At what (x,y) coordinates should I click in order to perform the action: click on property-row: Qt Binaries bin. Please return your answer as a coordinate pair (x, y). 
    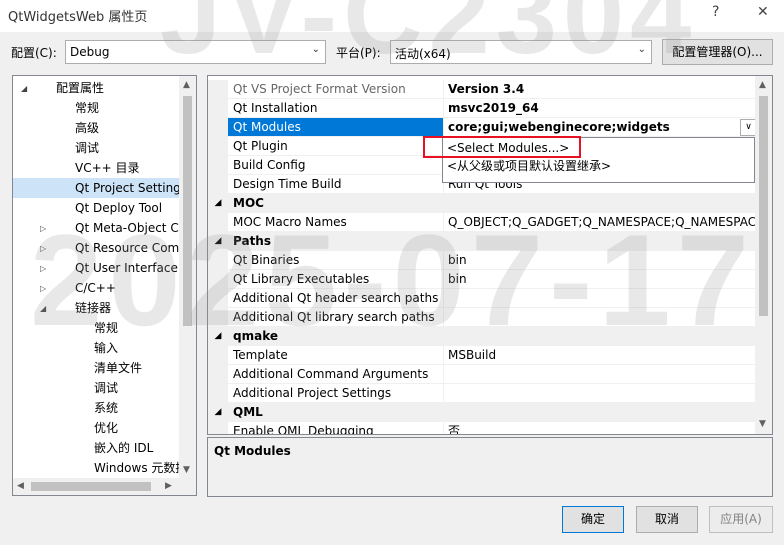
    Looking at the image, I should click on (482, 260).